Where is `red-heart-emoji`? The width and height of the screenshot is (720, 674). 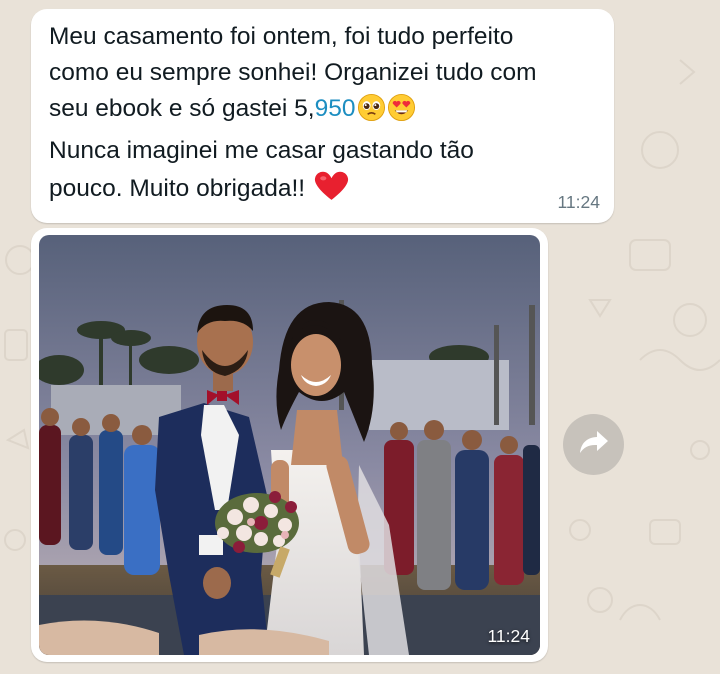 red-heart-emoji is located at coordinates (331, 191).